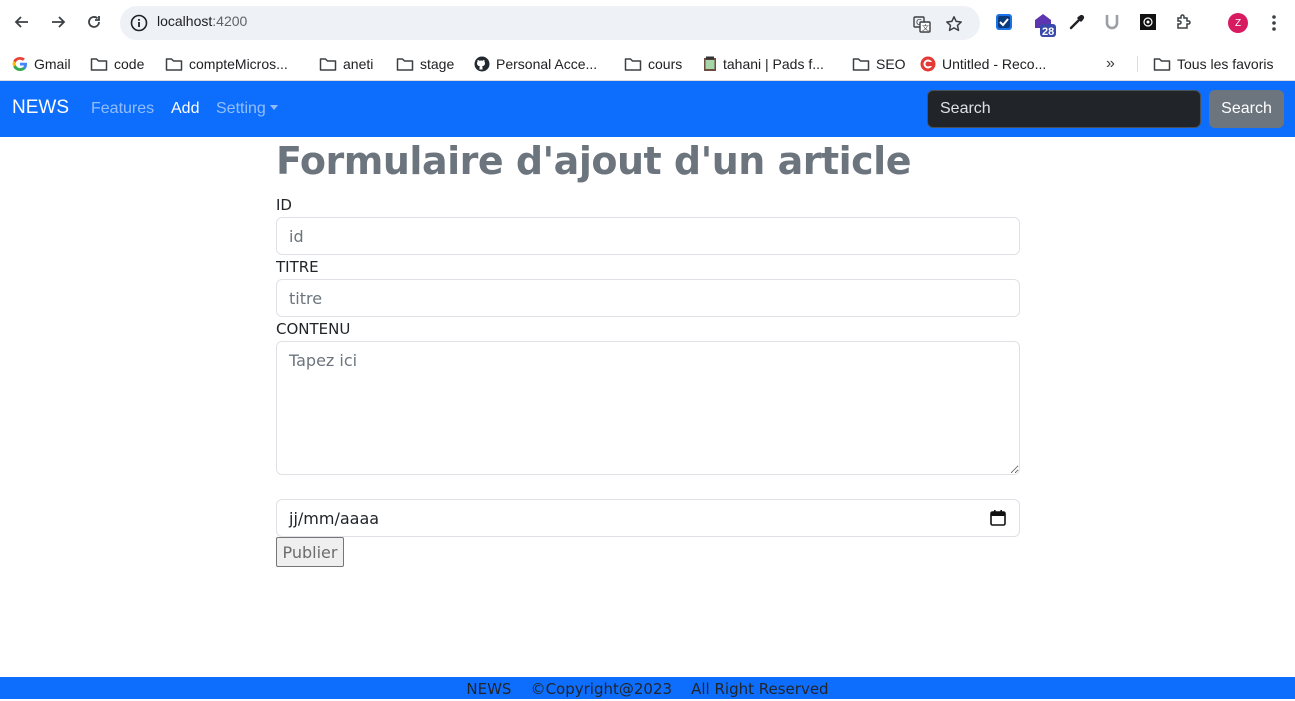 This screenshot has width=1295, height=701. What do you see at coordinates (358, 64) in the screenshot?
I see `bookmark-label: aneti` at bounding box center [358, 64].